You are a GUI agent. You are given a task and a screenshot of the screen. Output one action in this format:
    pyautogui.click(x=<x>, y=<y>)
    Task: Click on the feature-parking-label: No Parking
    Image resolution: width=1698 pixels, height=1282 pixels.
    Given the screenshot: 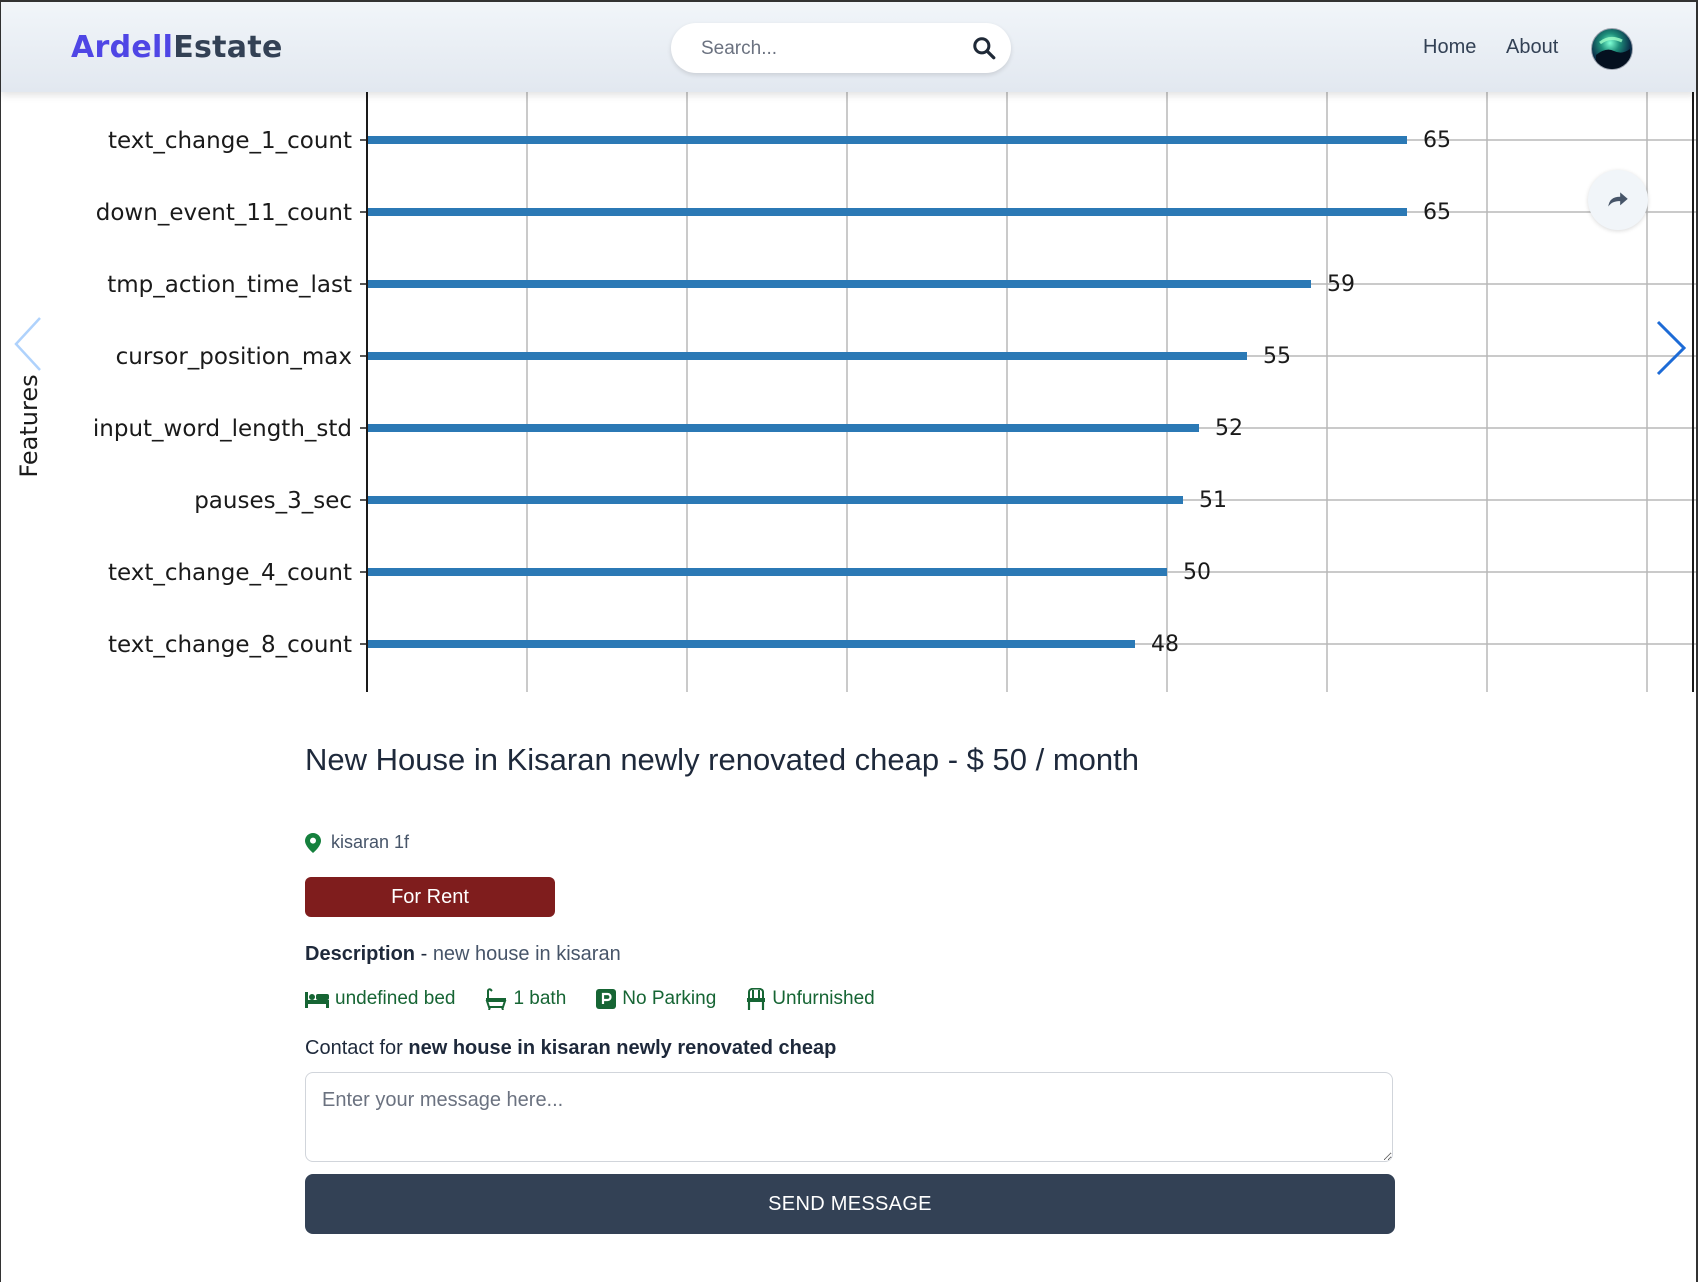 What is the action you would take?
    pyautogui.click(x=669, y=998)
    